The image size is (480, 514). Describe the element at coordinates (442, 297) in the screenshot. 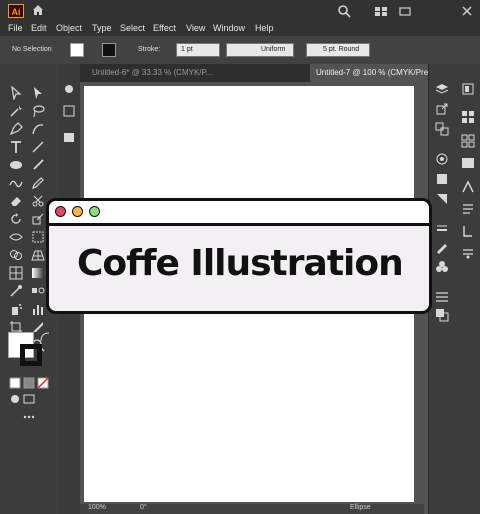

I see `align-icon` at that location.